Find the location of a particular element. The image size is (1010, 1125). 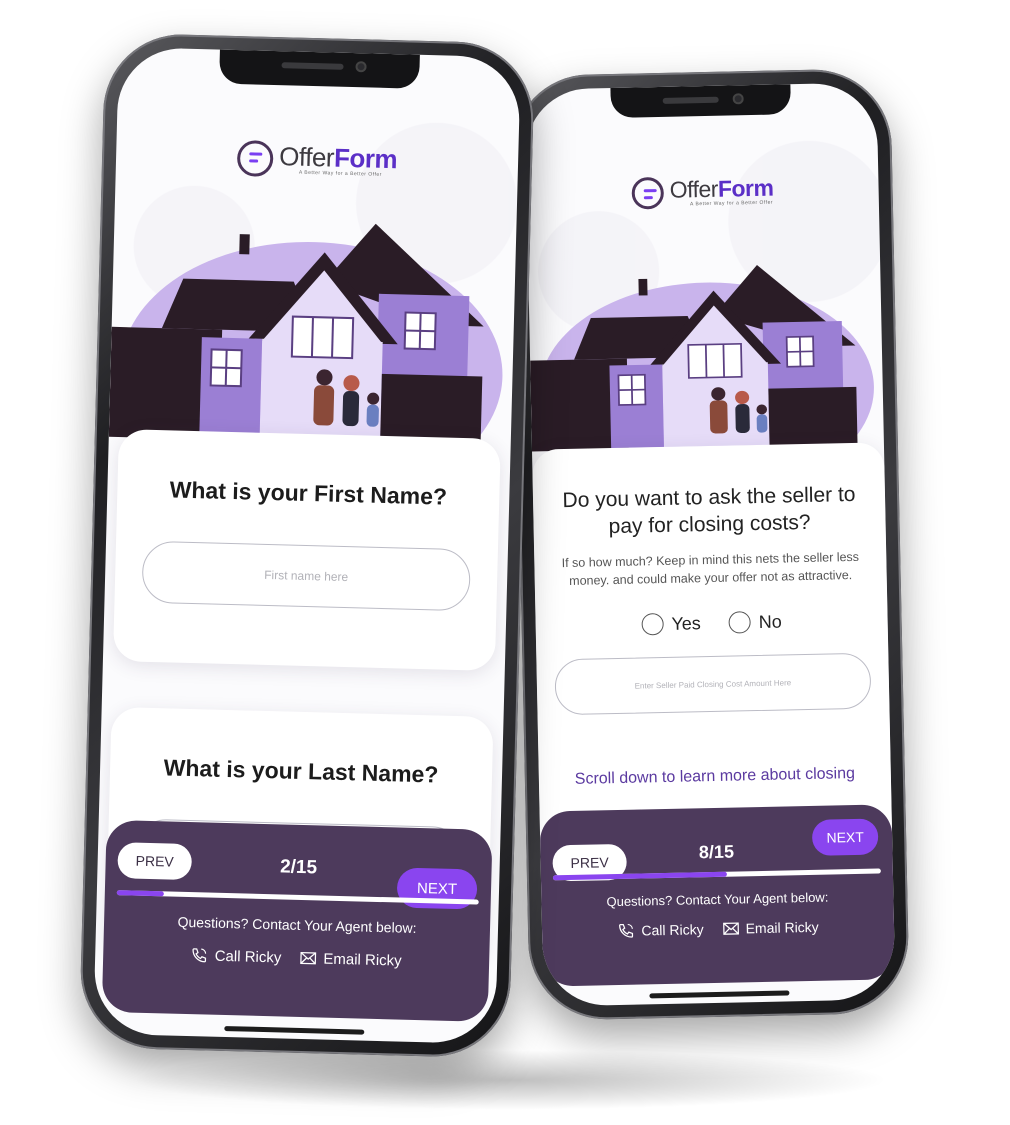

radio-option-yes: Yes is located at coordinates (671, 624).